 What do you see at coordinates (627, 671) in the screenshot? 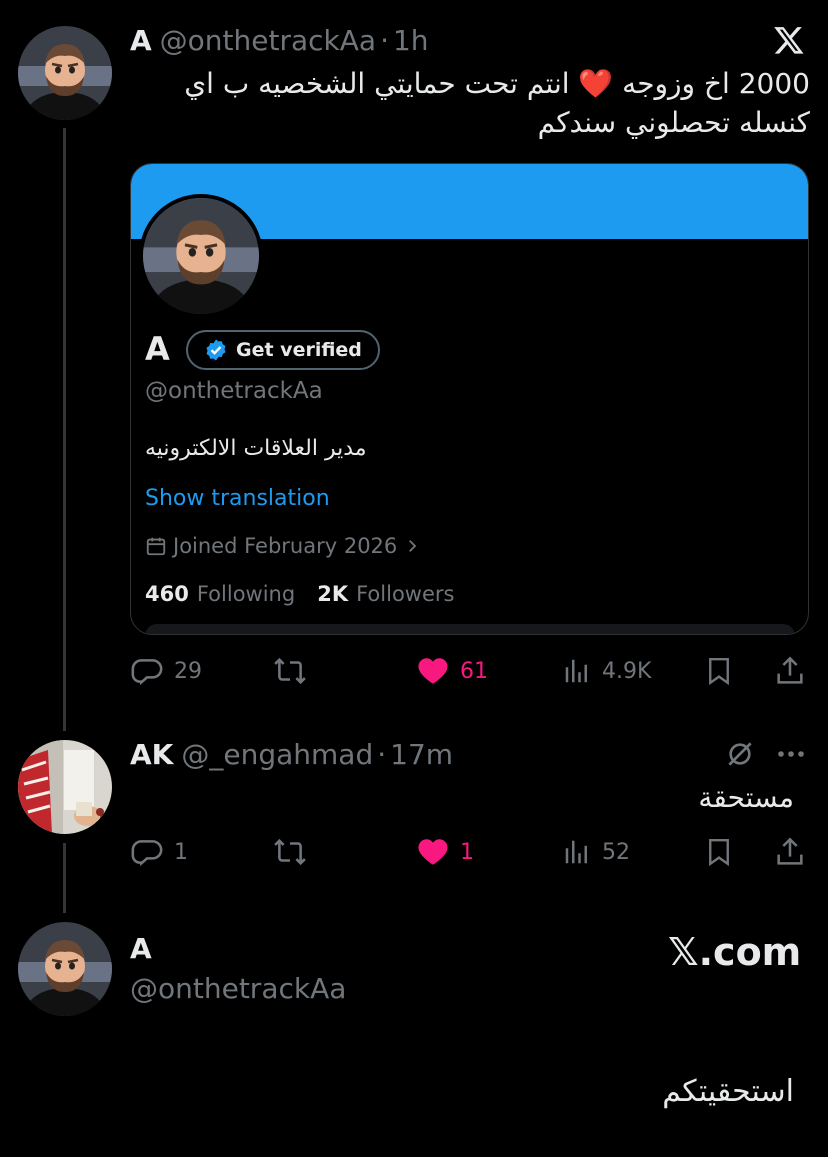
I see `views-count: 4.9K` at bounding box center [627, 671].